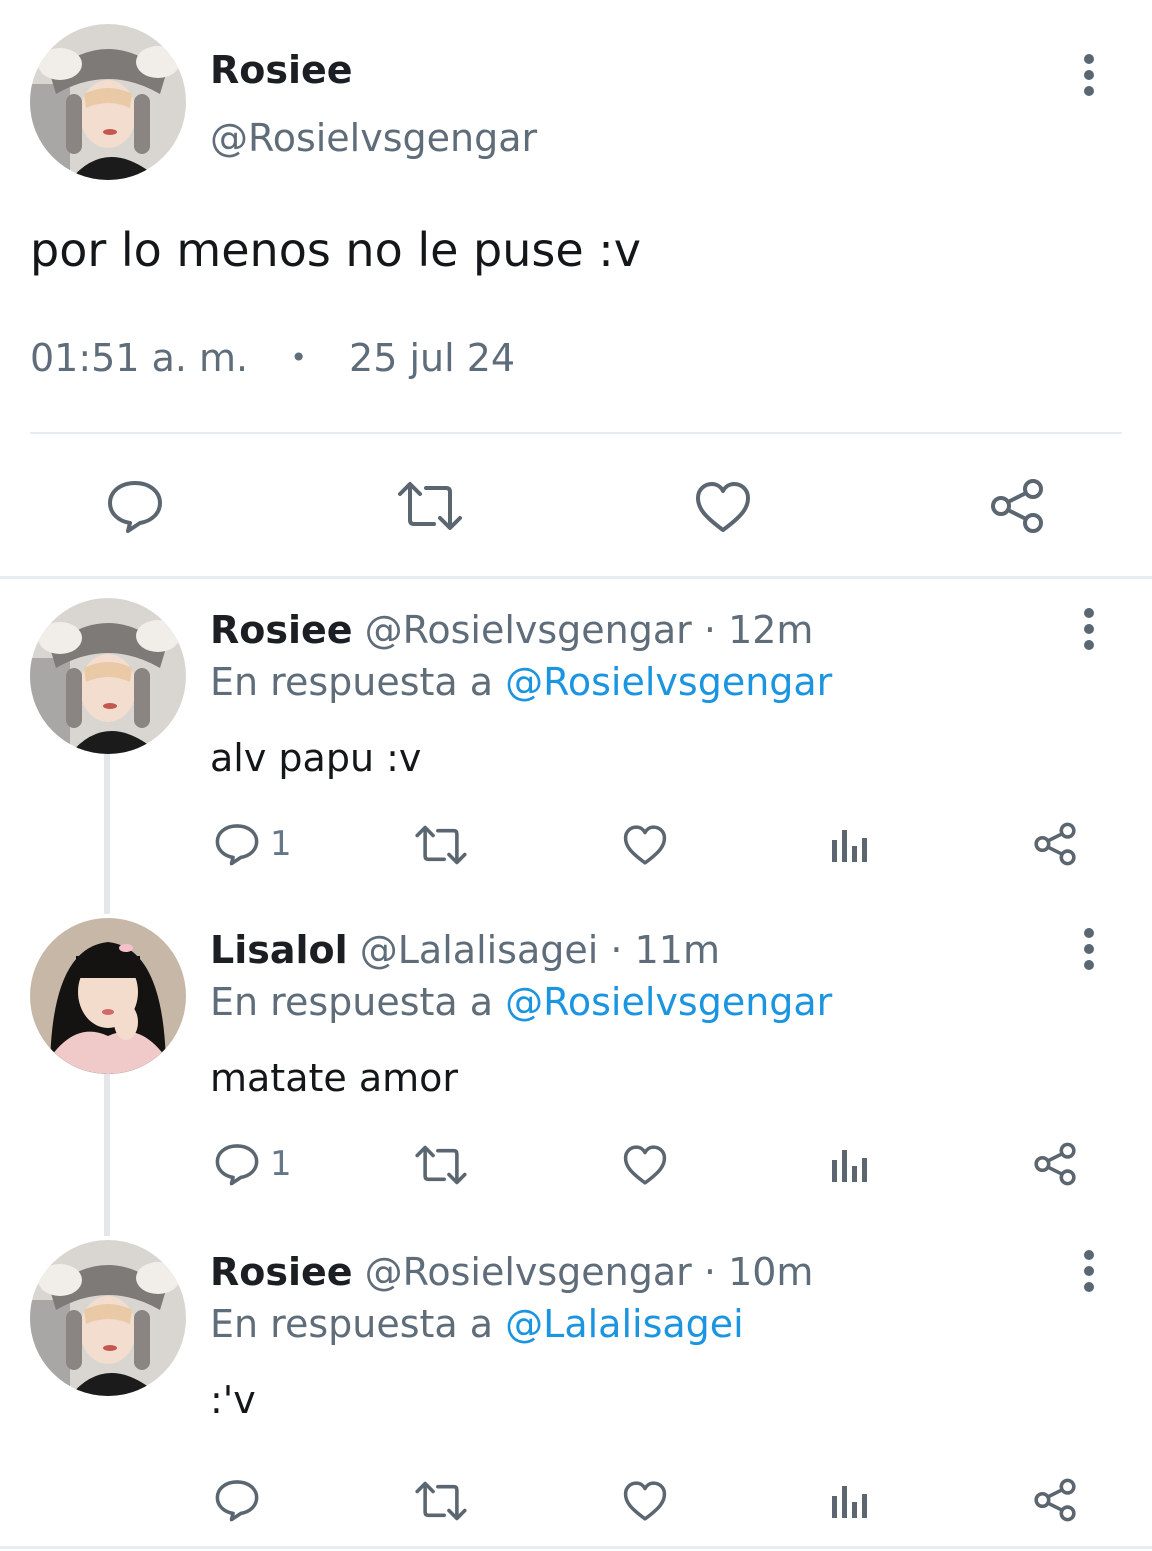 The height and width of the screenshot is (1551, 1152). What do you see at coordinates (677, 950) in the screenshot?
I see `tweet-age: 11m` at bounding box center [677, 950].